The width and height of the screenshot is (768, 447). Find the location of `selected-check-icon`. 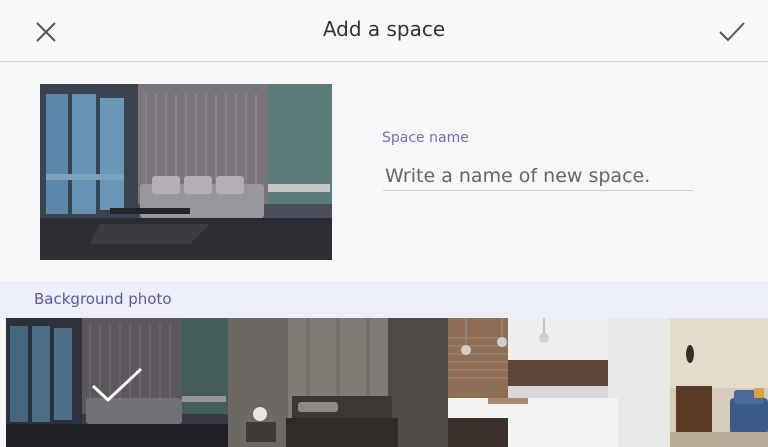

selected-check-icon is located at coordinates (117, 385).